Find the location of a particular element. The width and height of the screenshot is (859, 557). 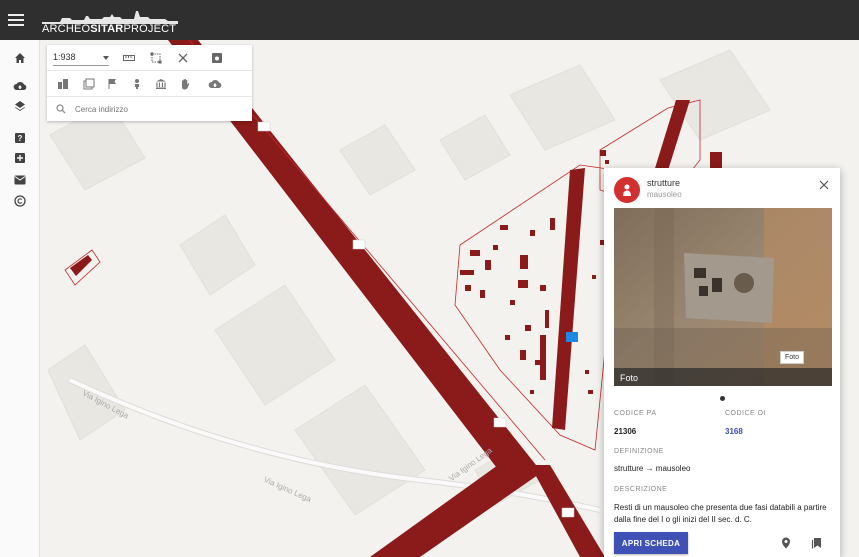

photo-caption-bar: Foto is located at coordinates (723, 377).